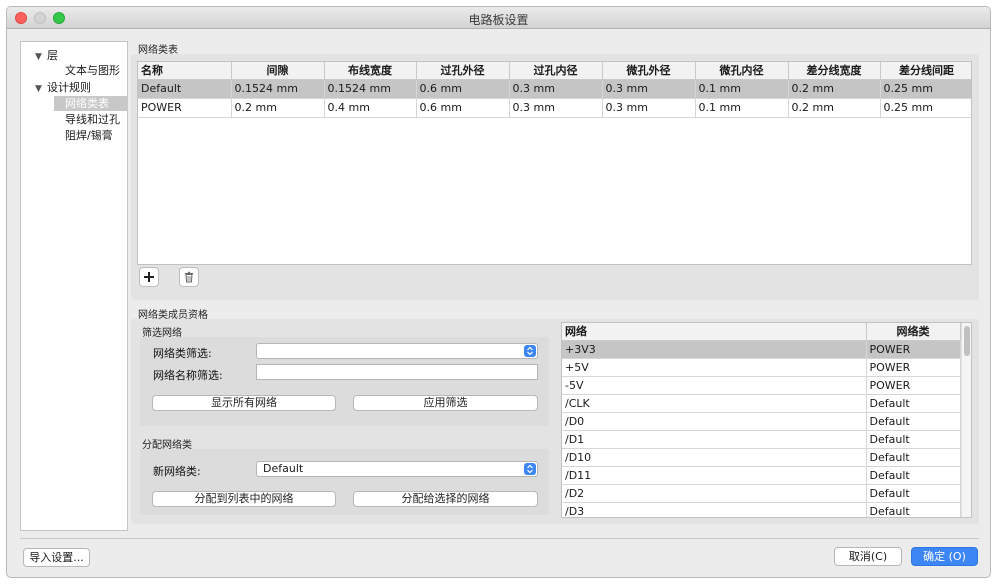 This screenshot has width=997, height=584. What do you see at coordinates (742, 71) in the screenshot?
I see `column-header: 微孔内径` at bounding box center [742, 71].